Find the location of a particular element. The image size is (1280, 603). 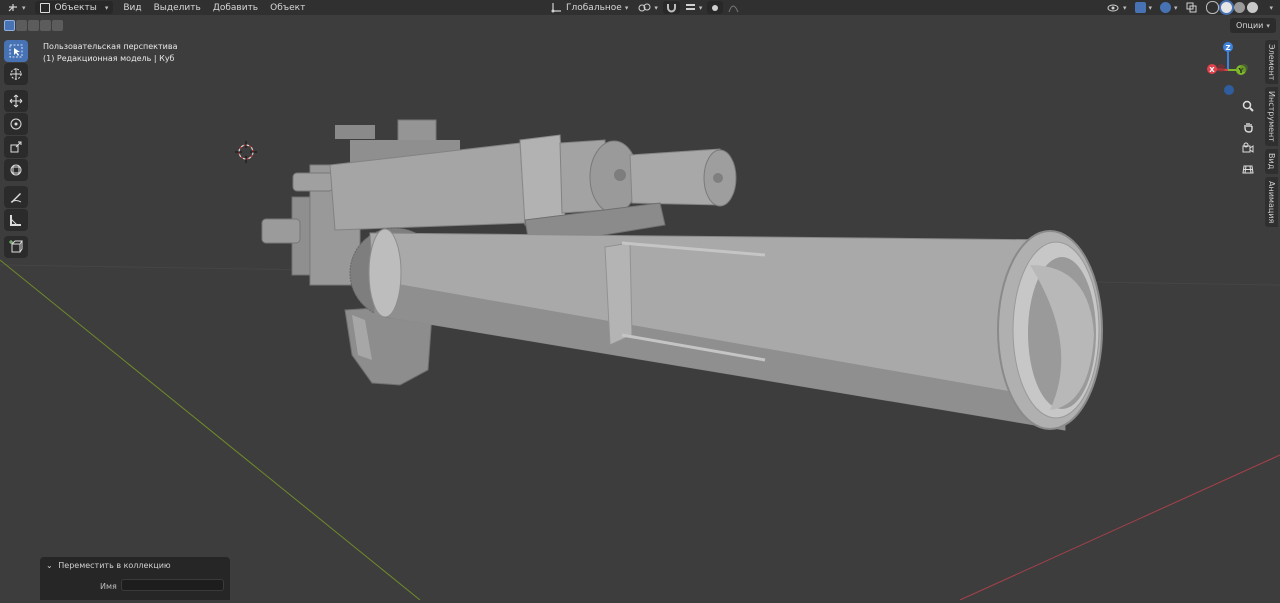

link-icon is located at coordinates (644, 7).